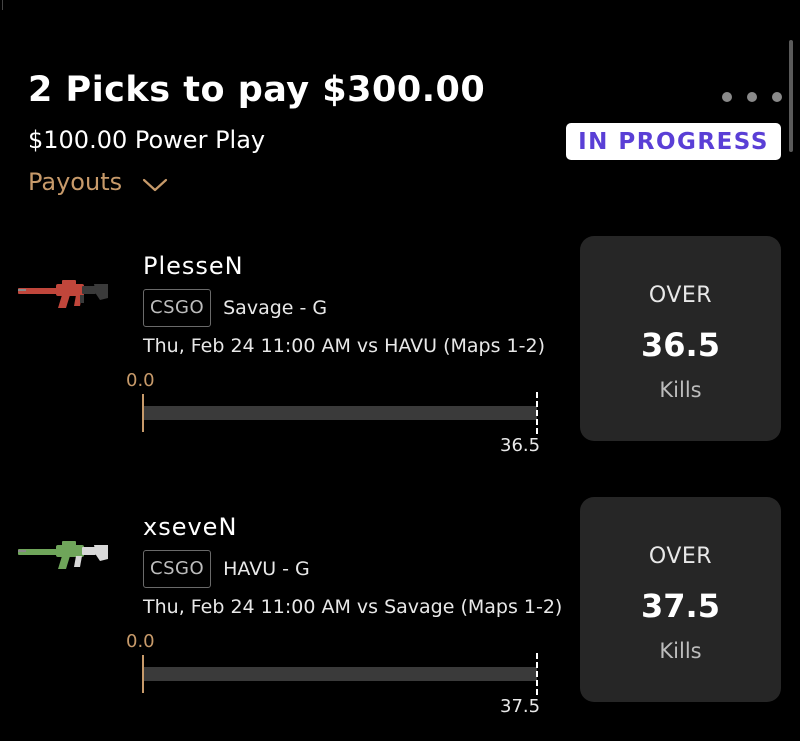 The width and height of the screenshot is (800, 741). I want to click on player-meta: CSGO Savage - G, so click(235, 308).